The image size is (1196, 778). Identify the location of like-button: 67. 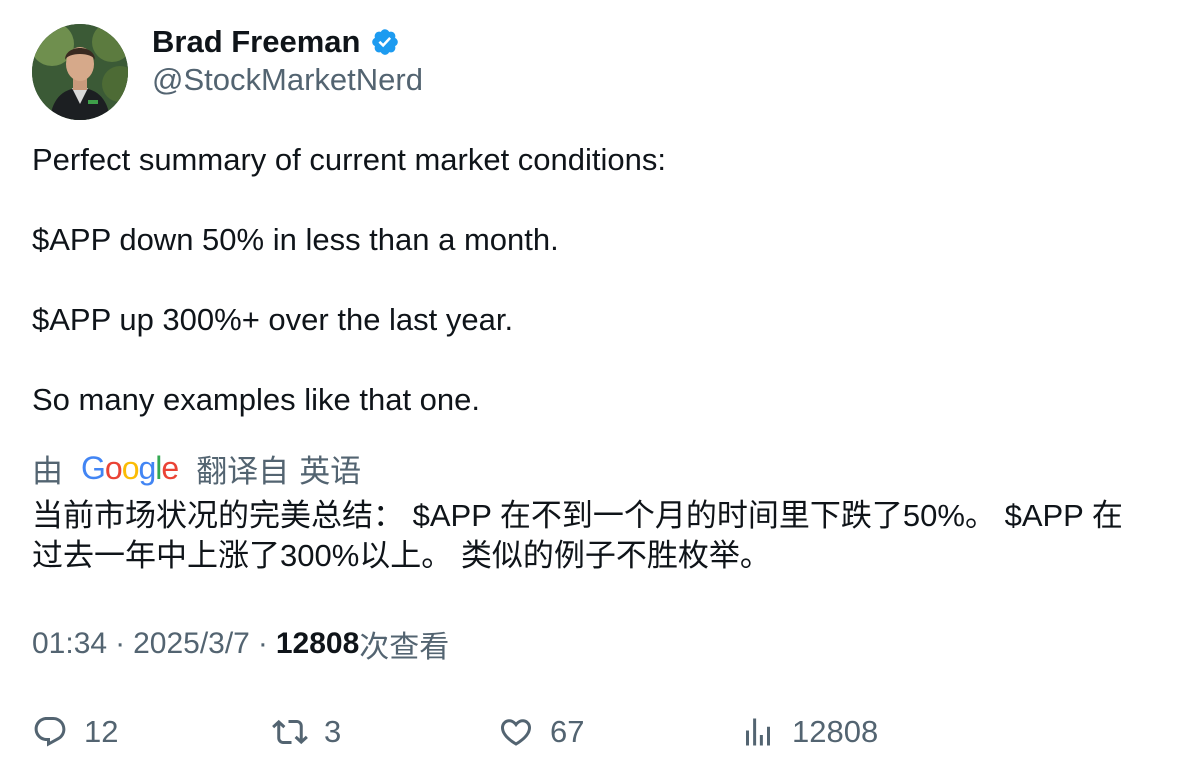
(541, 732).